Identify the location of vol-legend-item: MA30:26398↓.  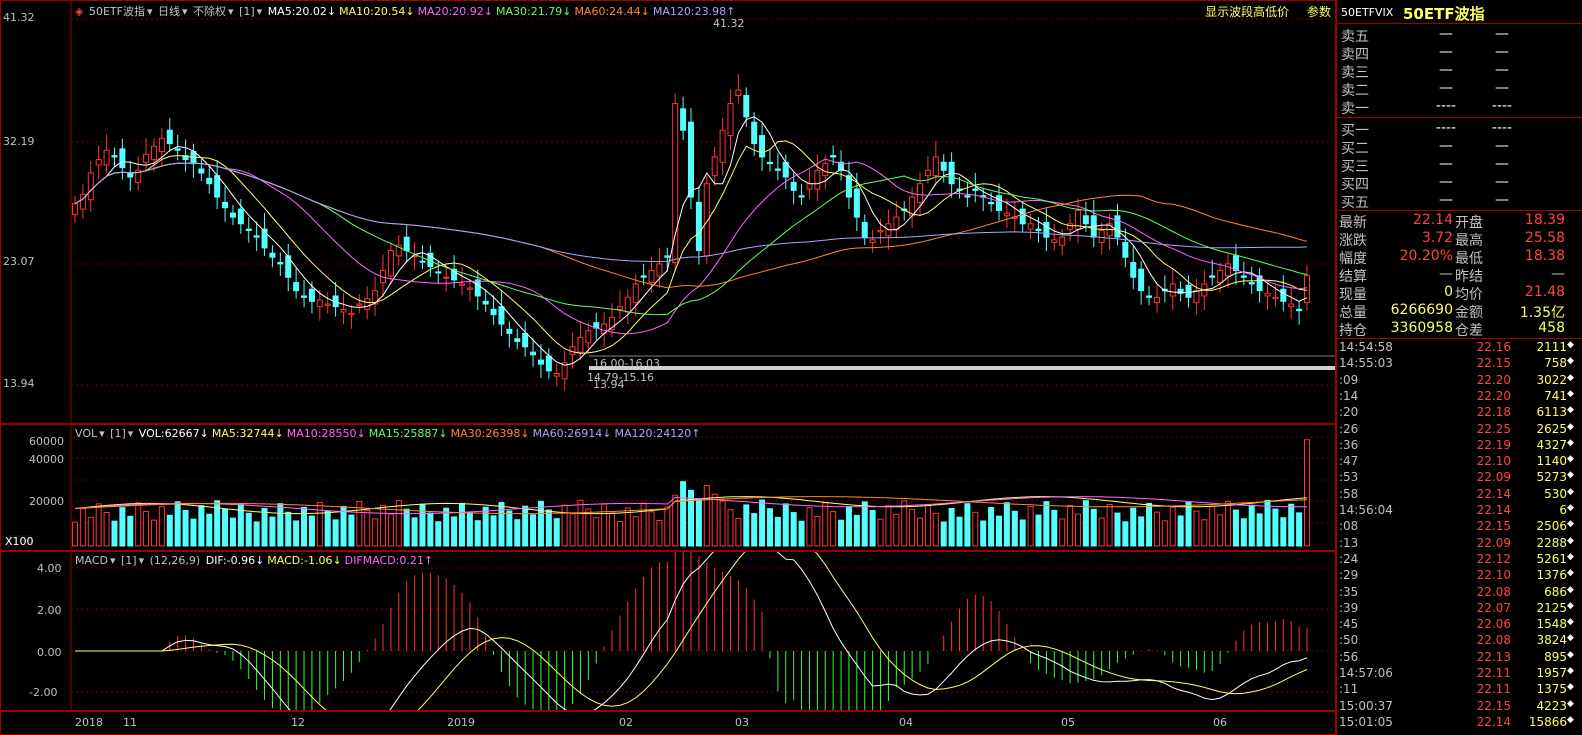
(490, 433).